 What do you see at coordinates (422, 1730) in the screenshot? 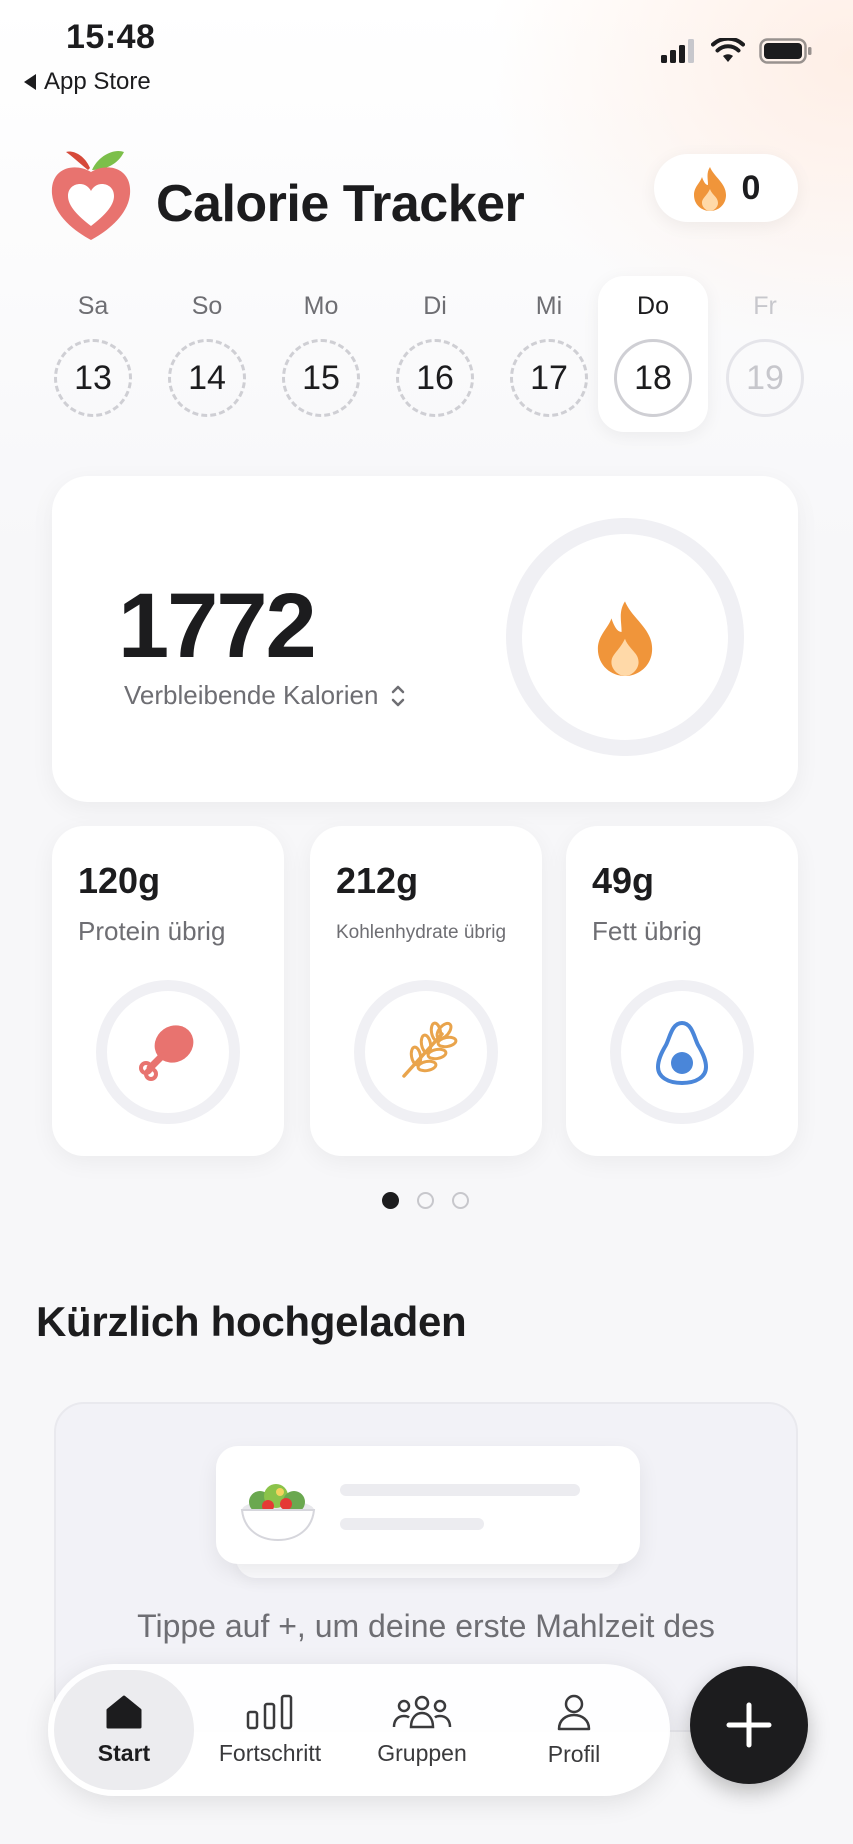
I see `tab-gruppen: Gruppen` at bounding box center [422, 1730].